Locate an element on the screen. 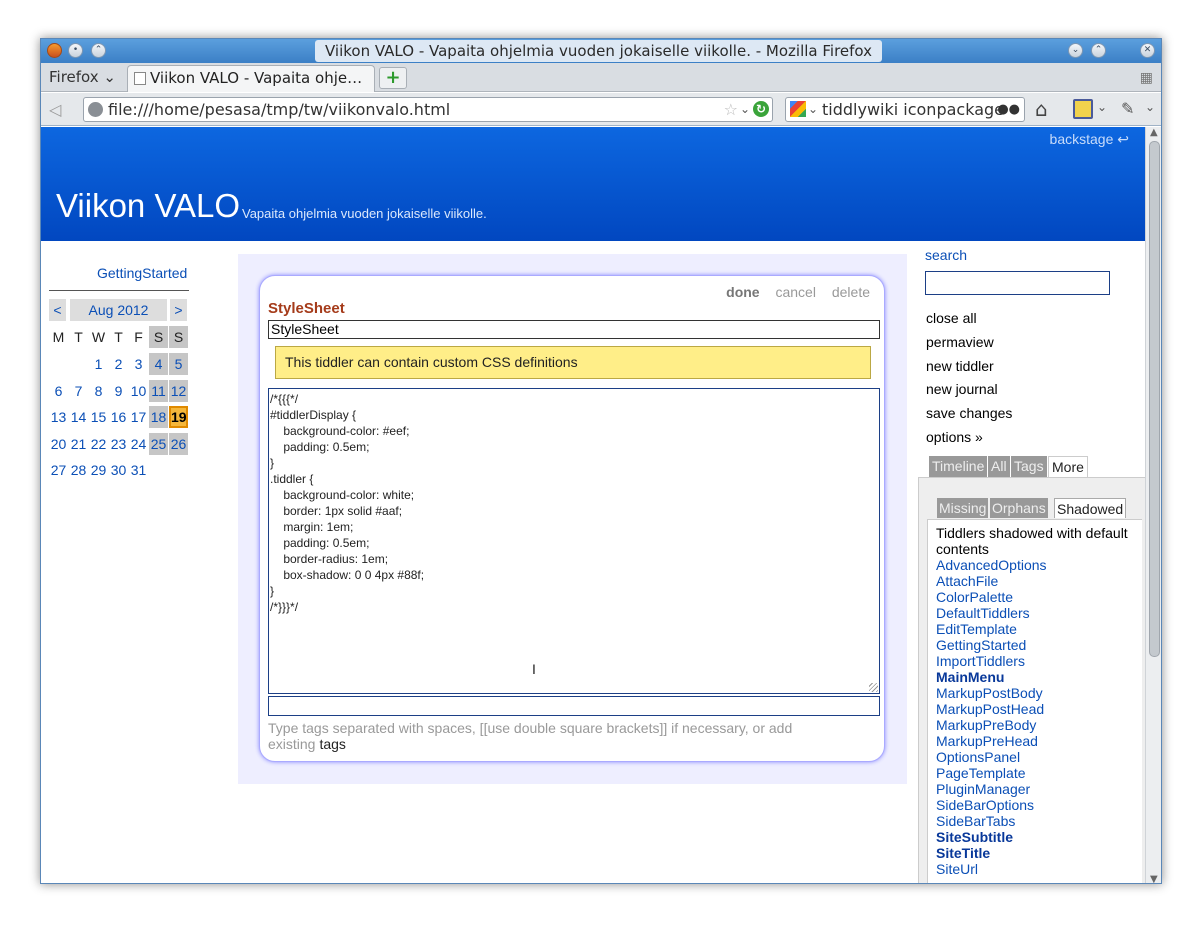 The height and width of the screenshot is (925, 1202). bookmarks-icon is located at coordinates (1083, 109).